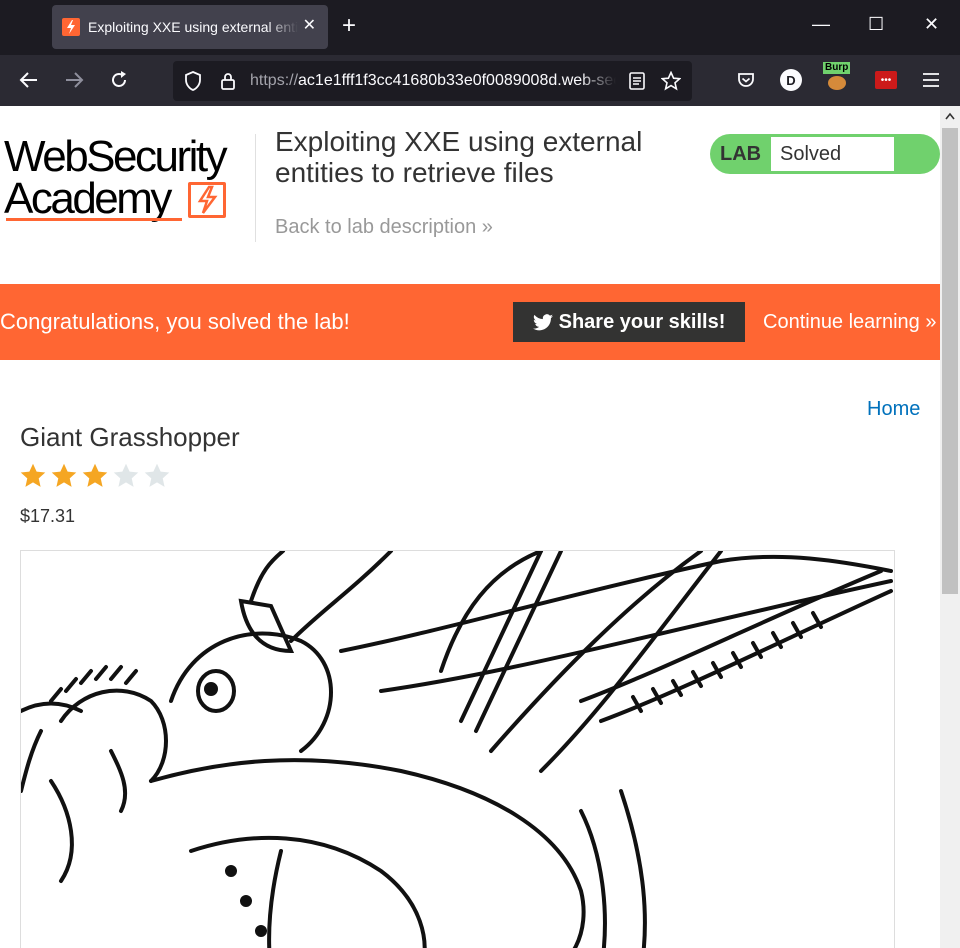 The image size is (960, 948). Describe the element at coordinates (931, 80) in the screenshot. I see `menu-icon` at that location.